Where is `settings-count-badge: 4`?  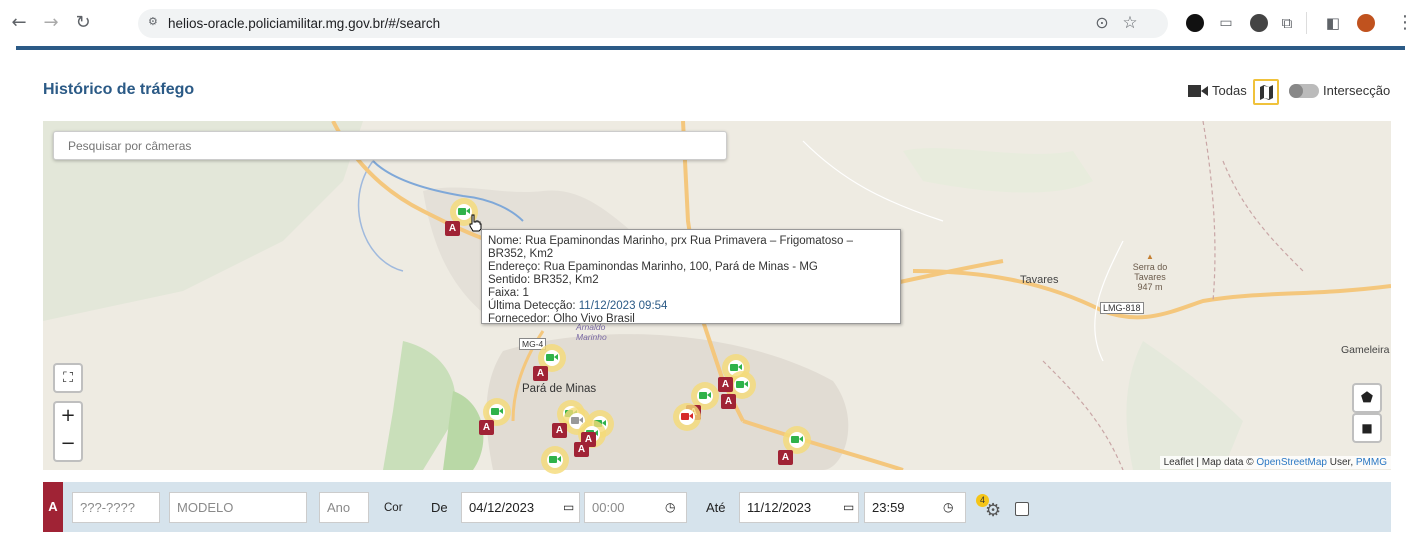 settings-count-badge: 4 is located at coordinates (982, 500).